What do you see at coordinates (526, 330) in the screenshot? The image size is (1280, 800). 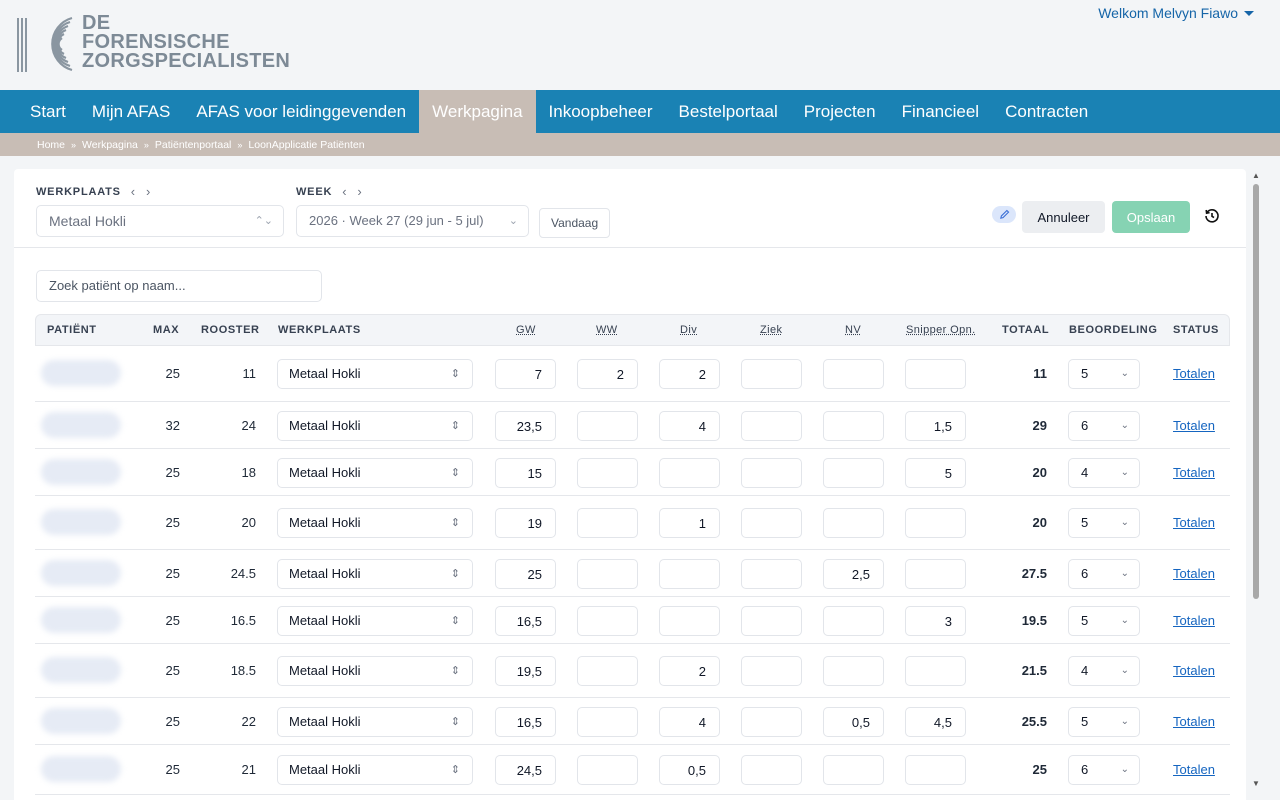 I see `col-header-gw: GW` at bounding box center [526, 330].